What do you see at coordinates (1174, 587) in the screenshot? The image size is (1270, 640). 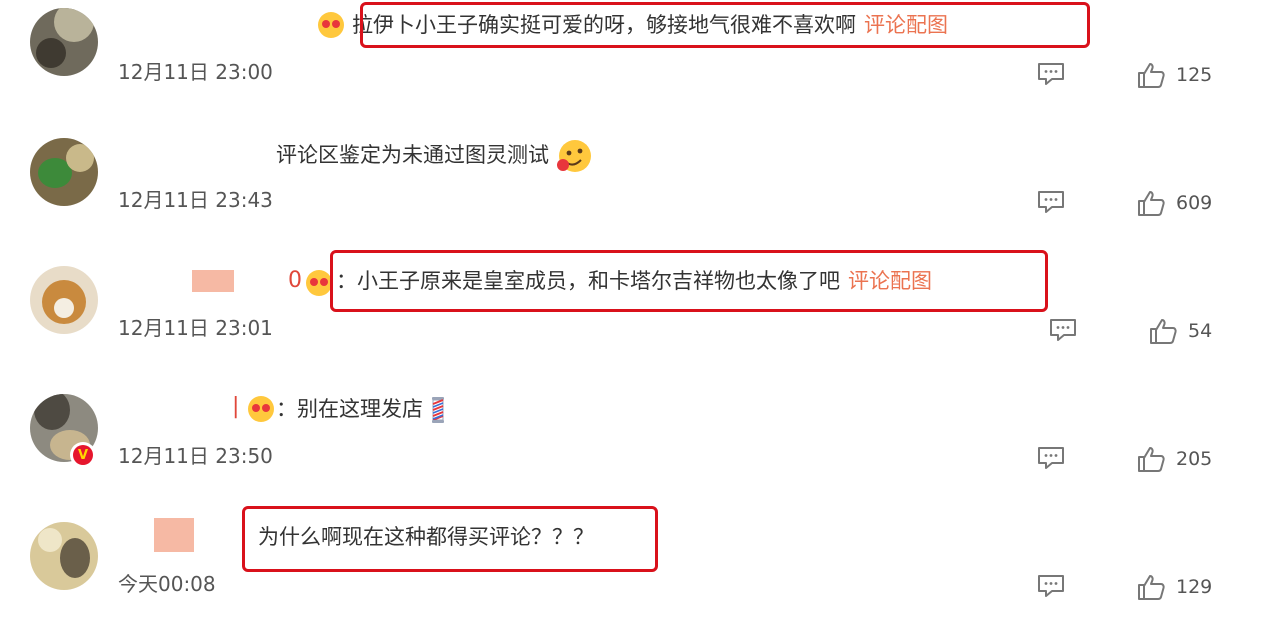 I see `like-button: 129` at bounding box center [1174, 587].